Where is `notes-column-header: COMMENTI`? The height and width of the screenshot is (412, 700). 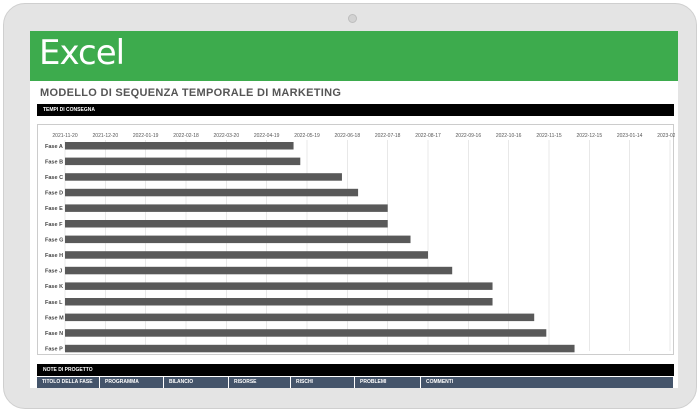
notes-column-header: COMMENTI is located at coordinates (547, 382).